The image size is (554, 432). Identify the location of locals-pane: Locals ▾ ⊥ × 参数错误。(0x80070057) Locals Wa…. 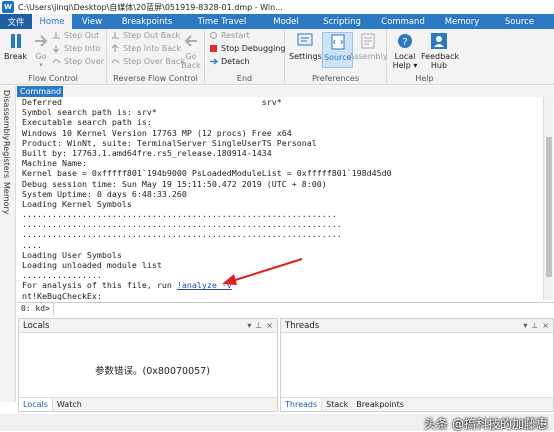
(148, 365).